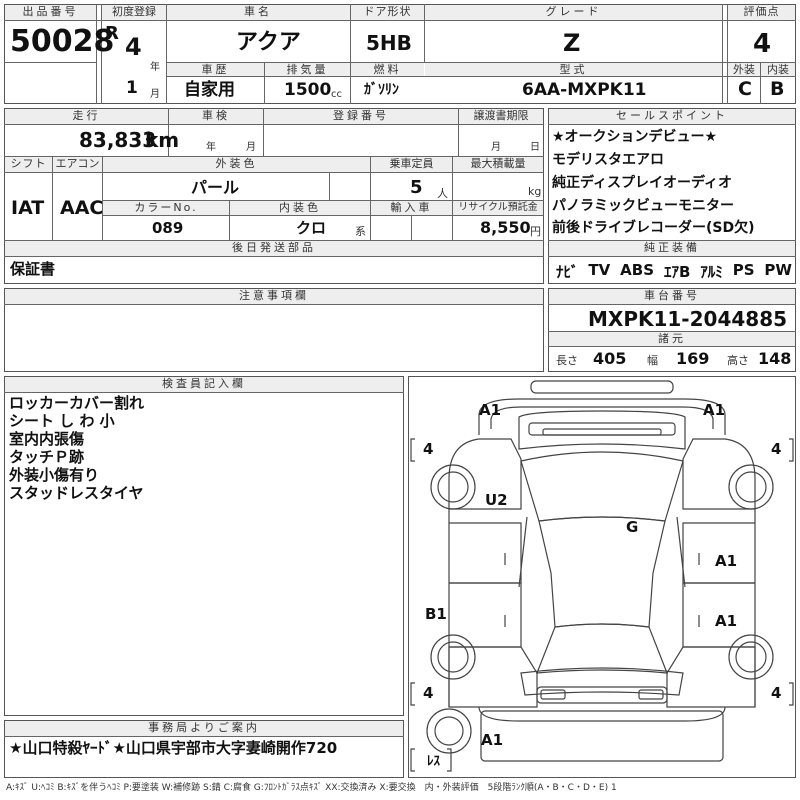 Image resolution: width=800 pixels, height=800 pixels. Describe the element at coordinates (387, 12) in the screenshot. I see `door-type-label: ドア形状` at that location.